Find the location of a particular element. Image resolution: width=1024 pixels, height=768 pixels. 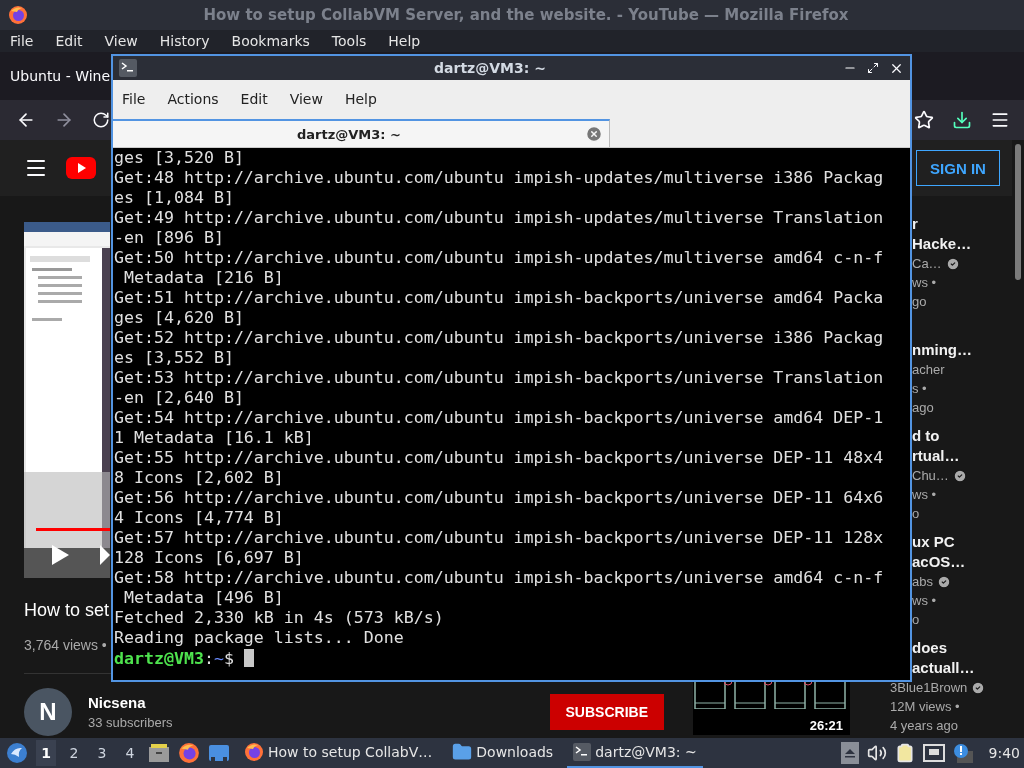

menu-item: History is located at coordinates (184, 41).